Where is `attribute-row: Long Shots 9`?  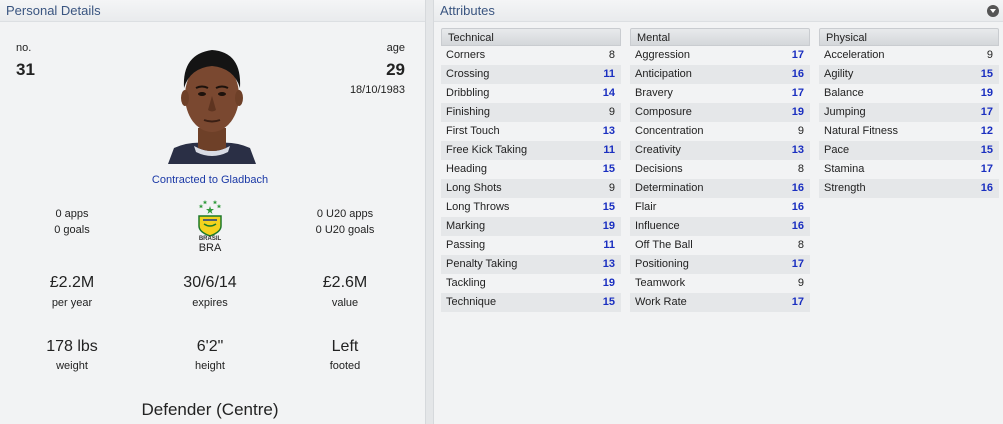 attribute-row: Long Shots 9 is located at coordinates (531, 188).